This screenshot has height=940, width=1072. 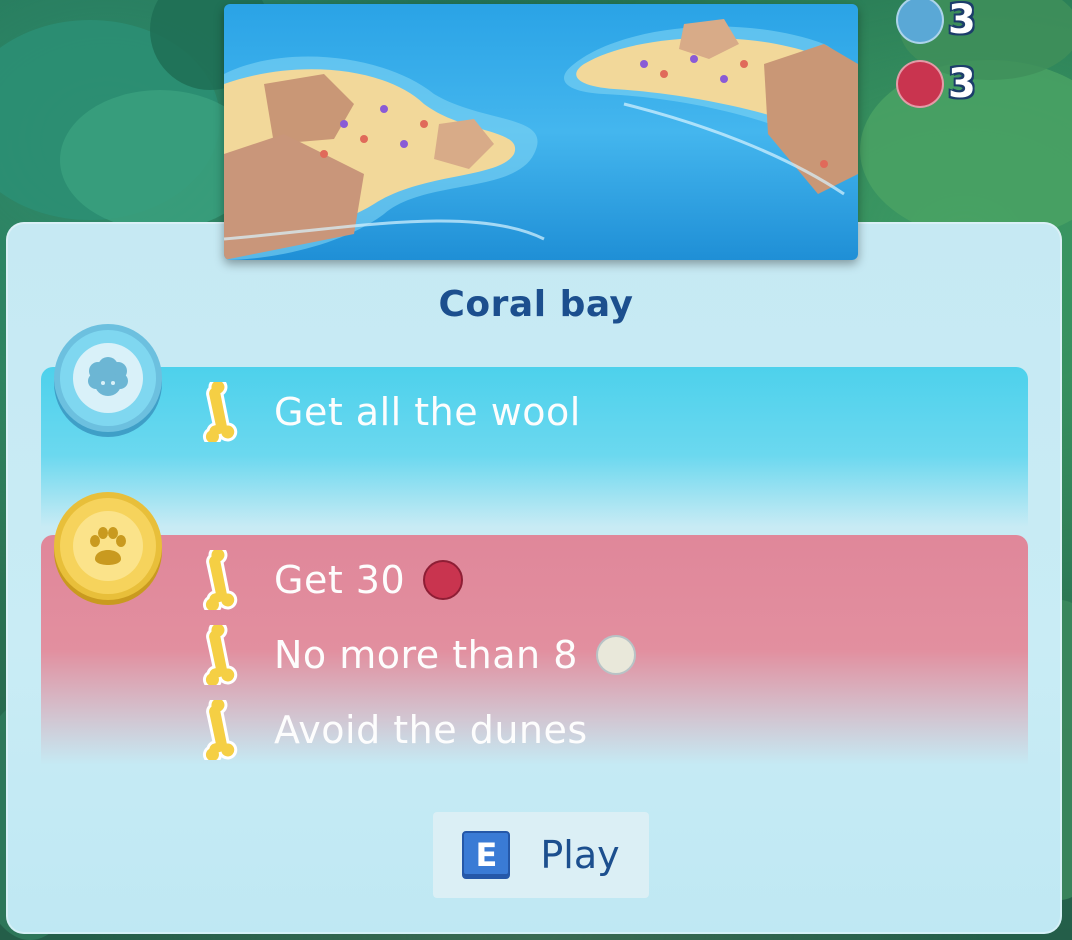 I want to click on play-button: E Play, so click(x=541, y=855).